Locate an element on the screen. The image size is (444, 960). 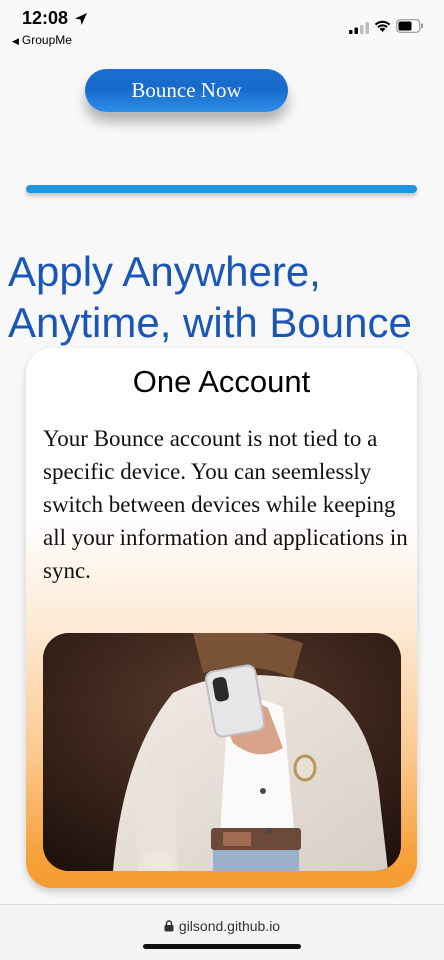
status-bar: 12:08 ◀ GroupMe is located at coordinates (222, 26).